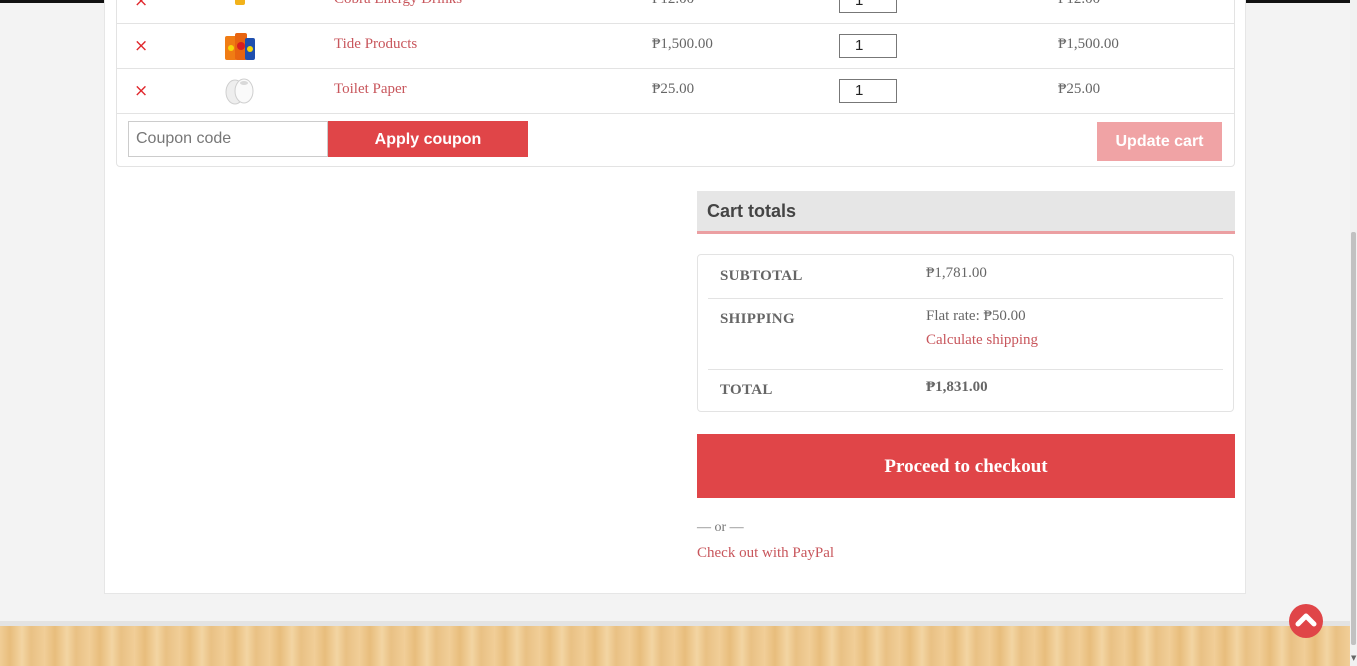 This screenshot has width=1357, height=666. What do you see at coordinates (982, 340) in the screenshot?
I see `calculate-shipping-link: Calculate shipping` at bounding box center [982, 340].